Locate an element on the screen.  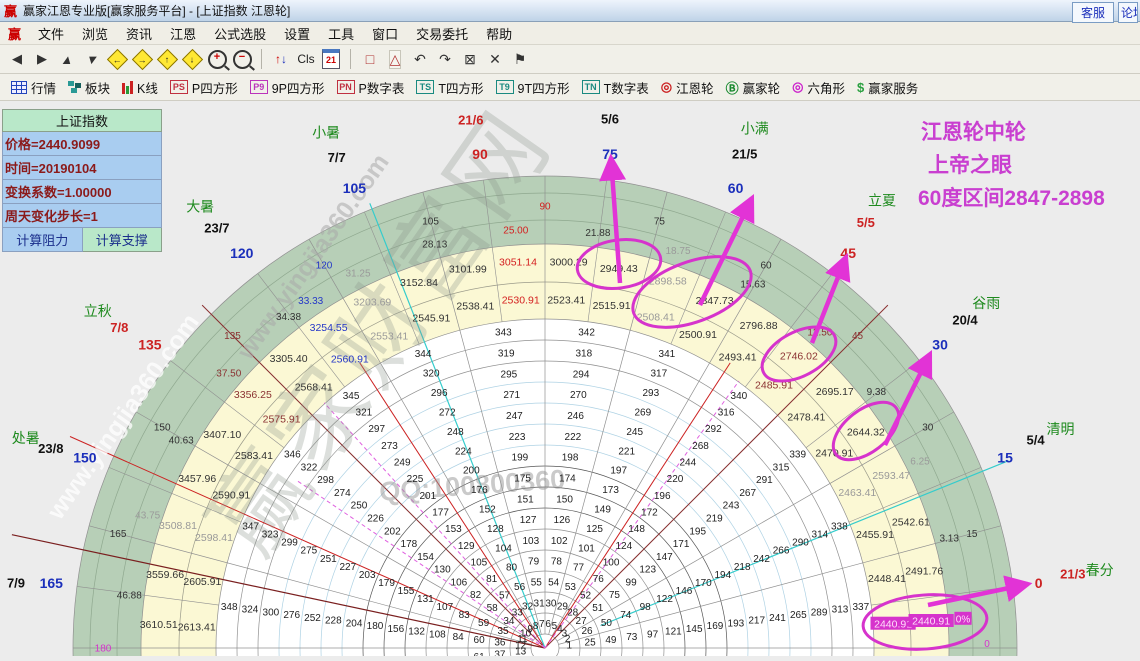
shift-up-button: ↑ is located at coordinates (167, 59).